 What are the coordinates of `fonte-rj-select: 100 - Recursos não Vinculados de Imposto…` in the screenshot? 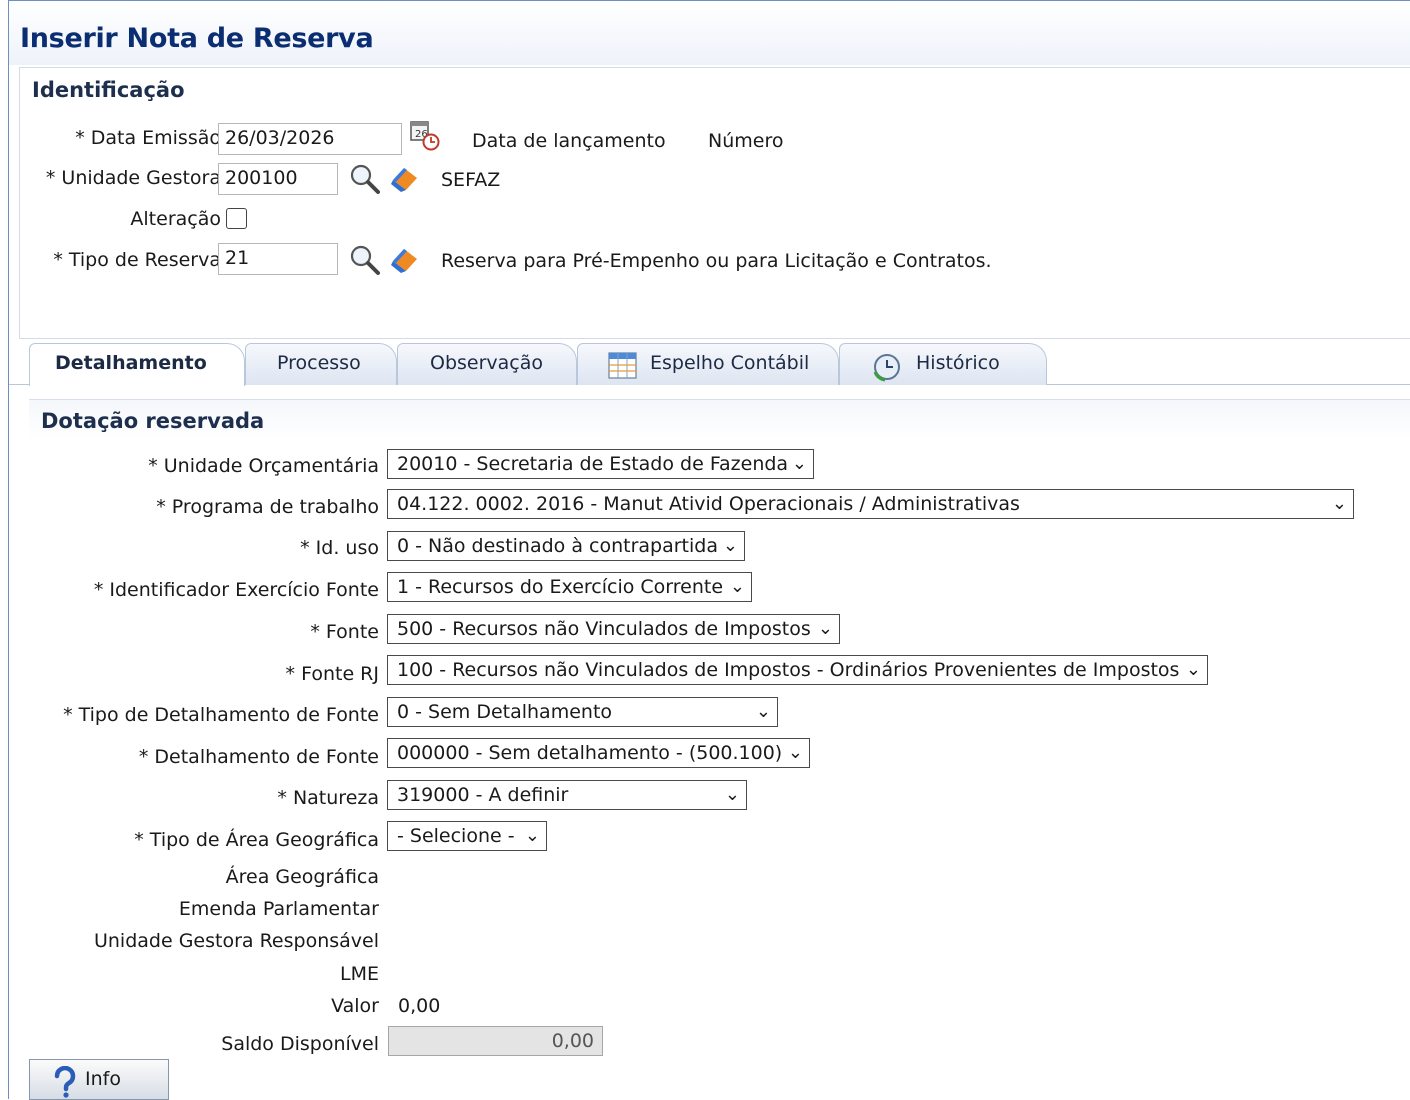 It's located at (797, 670).